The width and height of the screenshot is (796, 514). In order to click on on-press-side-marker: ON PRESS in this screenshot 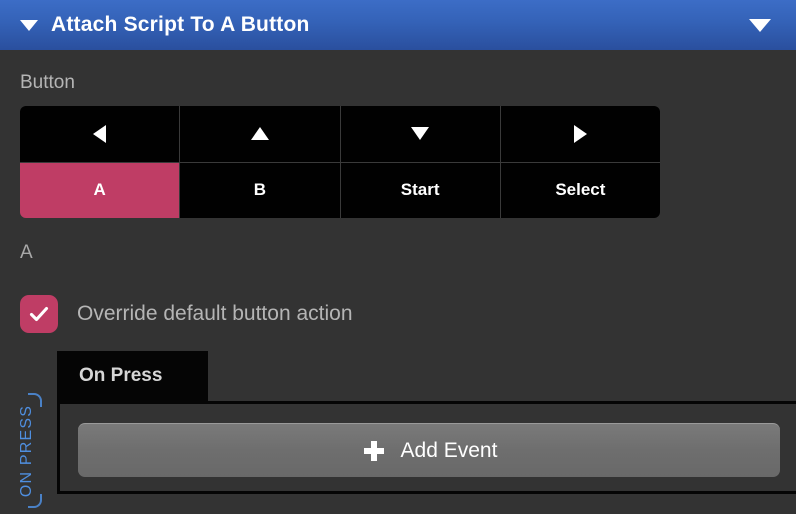, I will do `click(27, 450)`.